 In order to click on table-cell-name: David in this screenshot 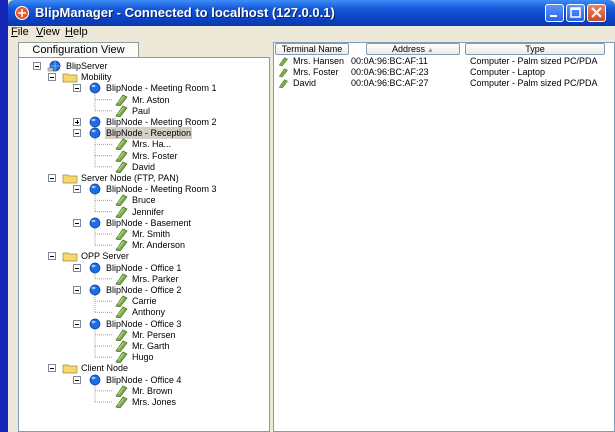, I will do `click(305, 83)`.